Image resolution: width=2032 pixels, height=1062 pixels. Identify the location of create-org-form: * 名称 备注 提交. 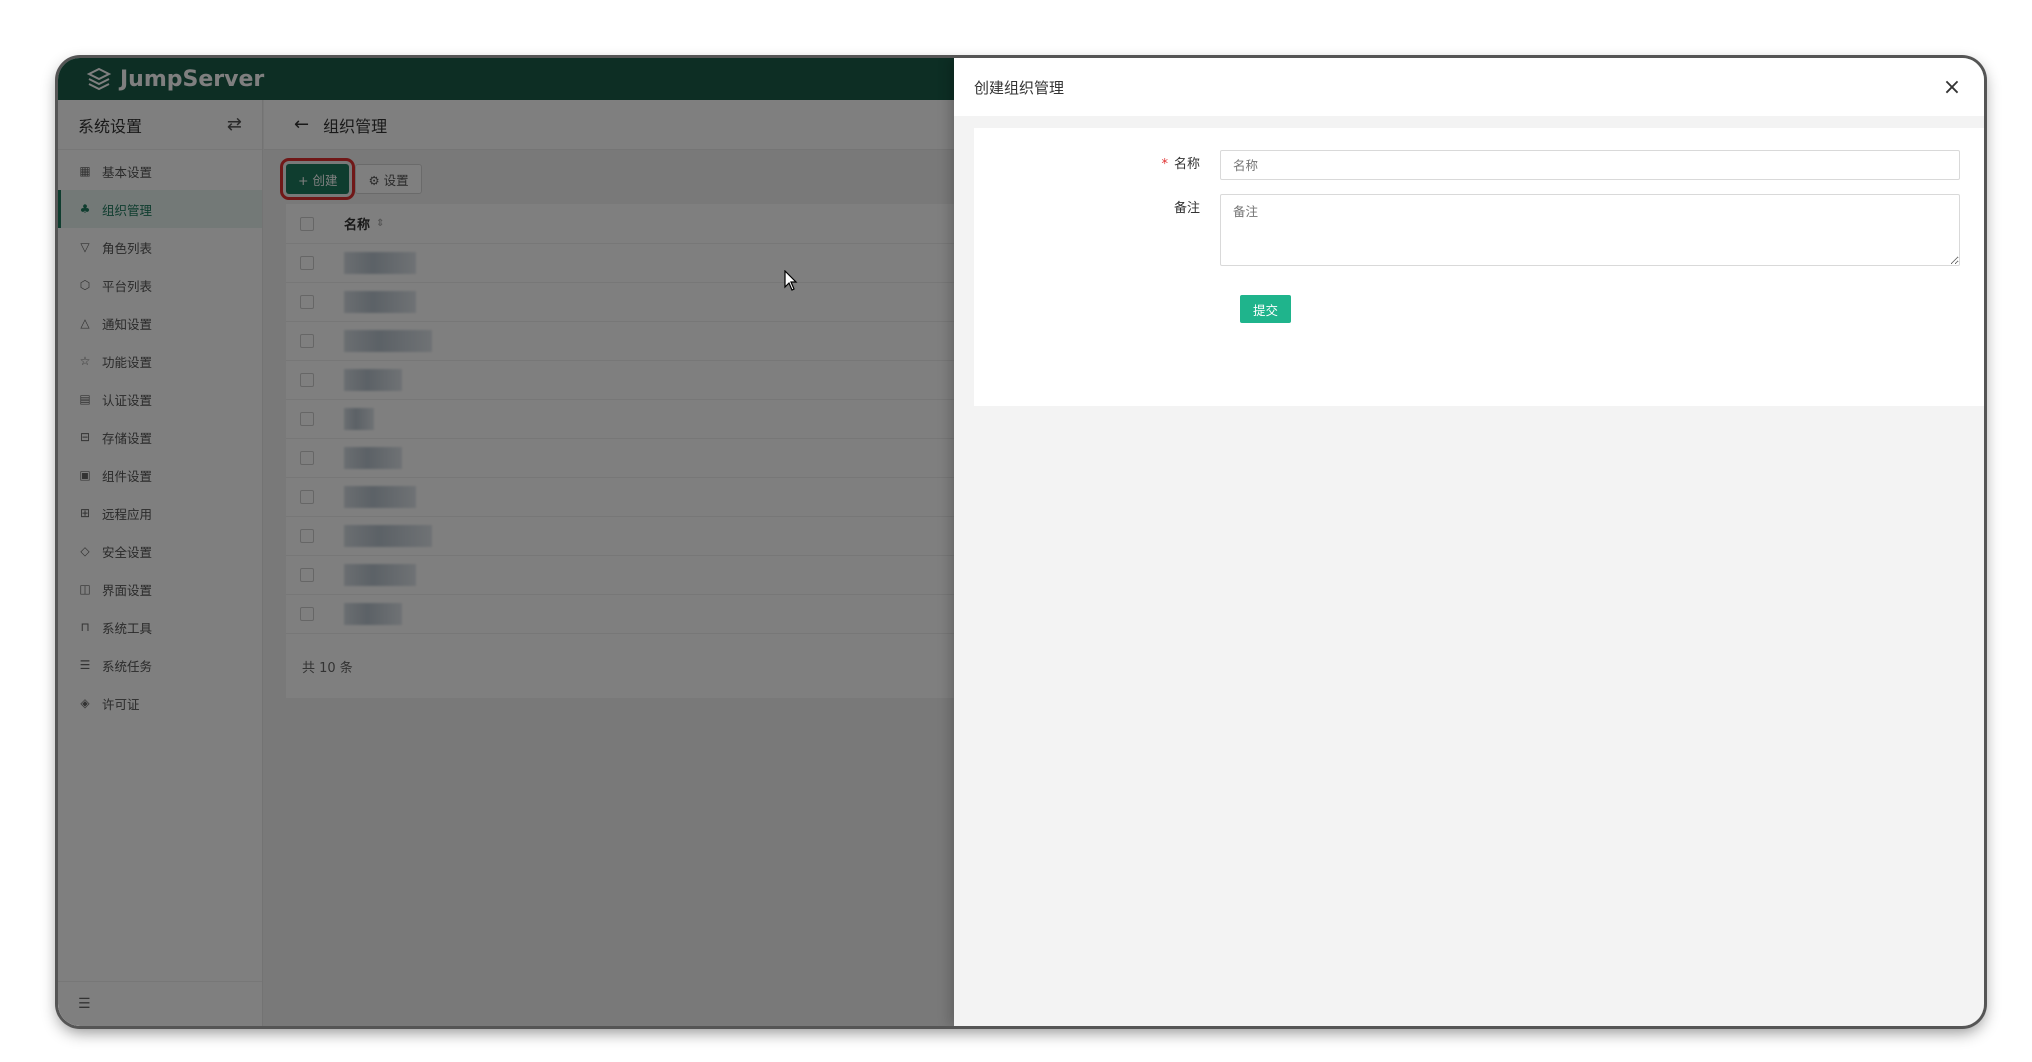
(1479, 267).